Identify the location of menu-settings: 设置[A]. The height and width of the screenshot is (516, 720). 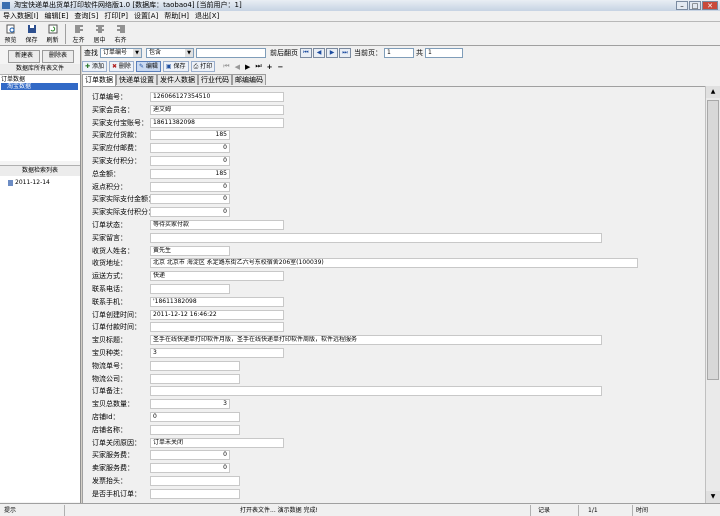
(146, 16).